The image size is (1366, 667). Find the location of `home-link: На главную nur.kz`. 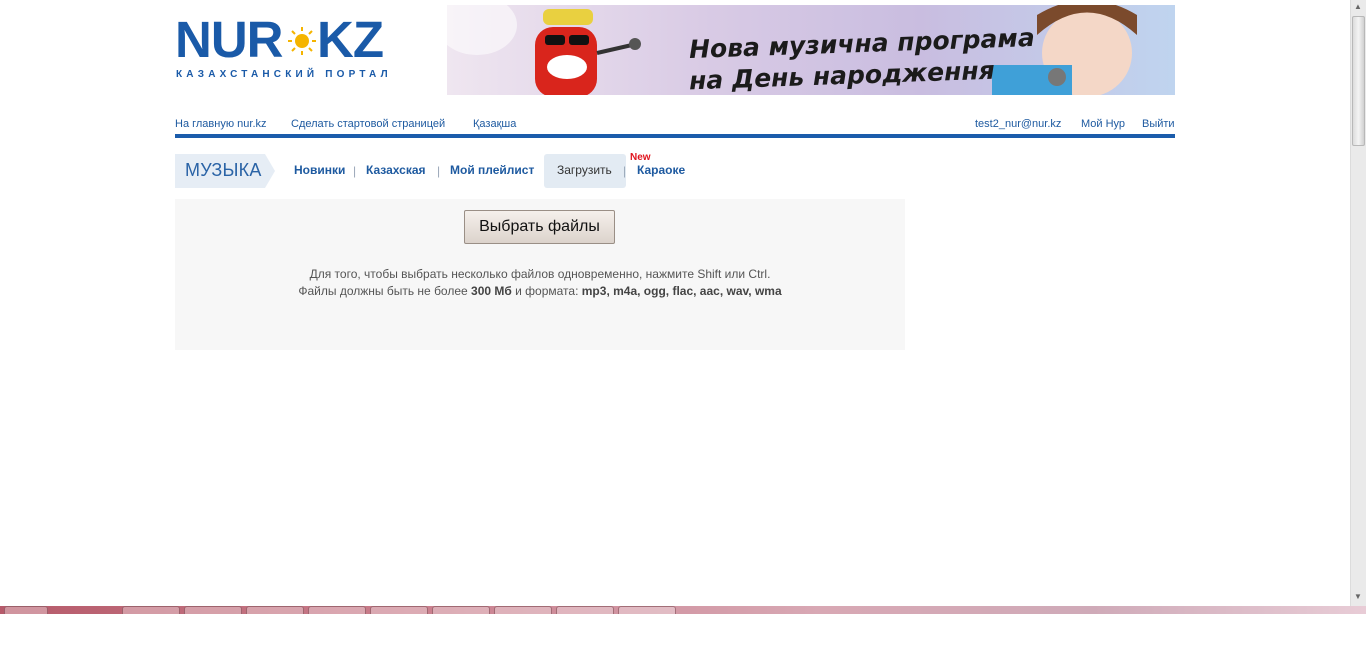

home-link: На главную nur.kz is located at coordinates (221, 124).